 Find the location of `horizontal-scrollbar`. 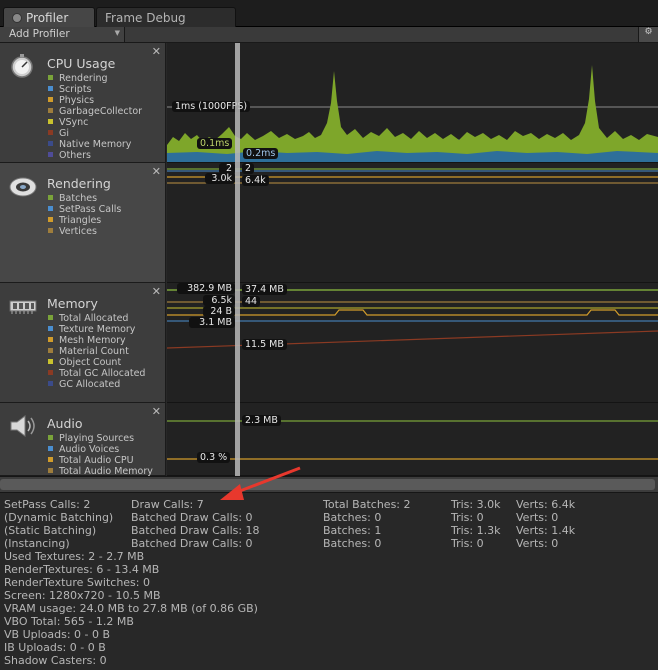

horizontal-scrollbar is located at coordinates (329, 484).